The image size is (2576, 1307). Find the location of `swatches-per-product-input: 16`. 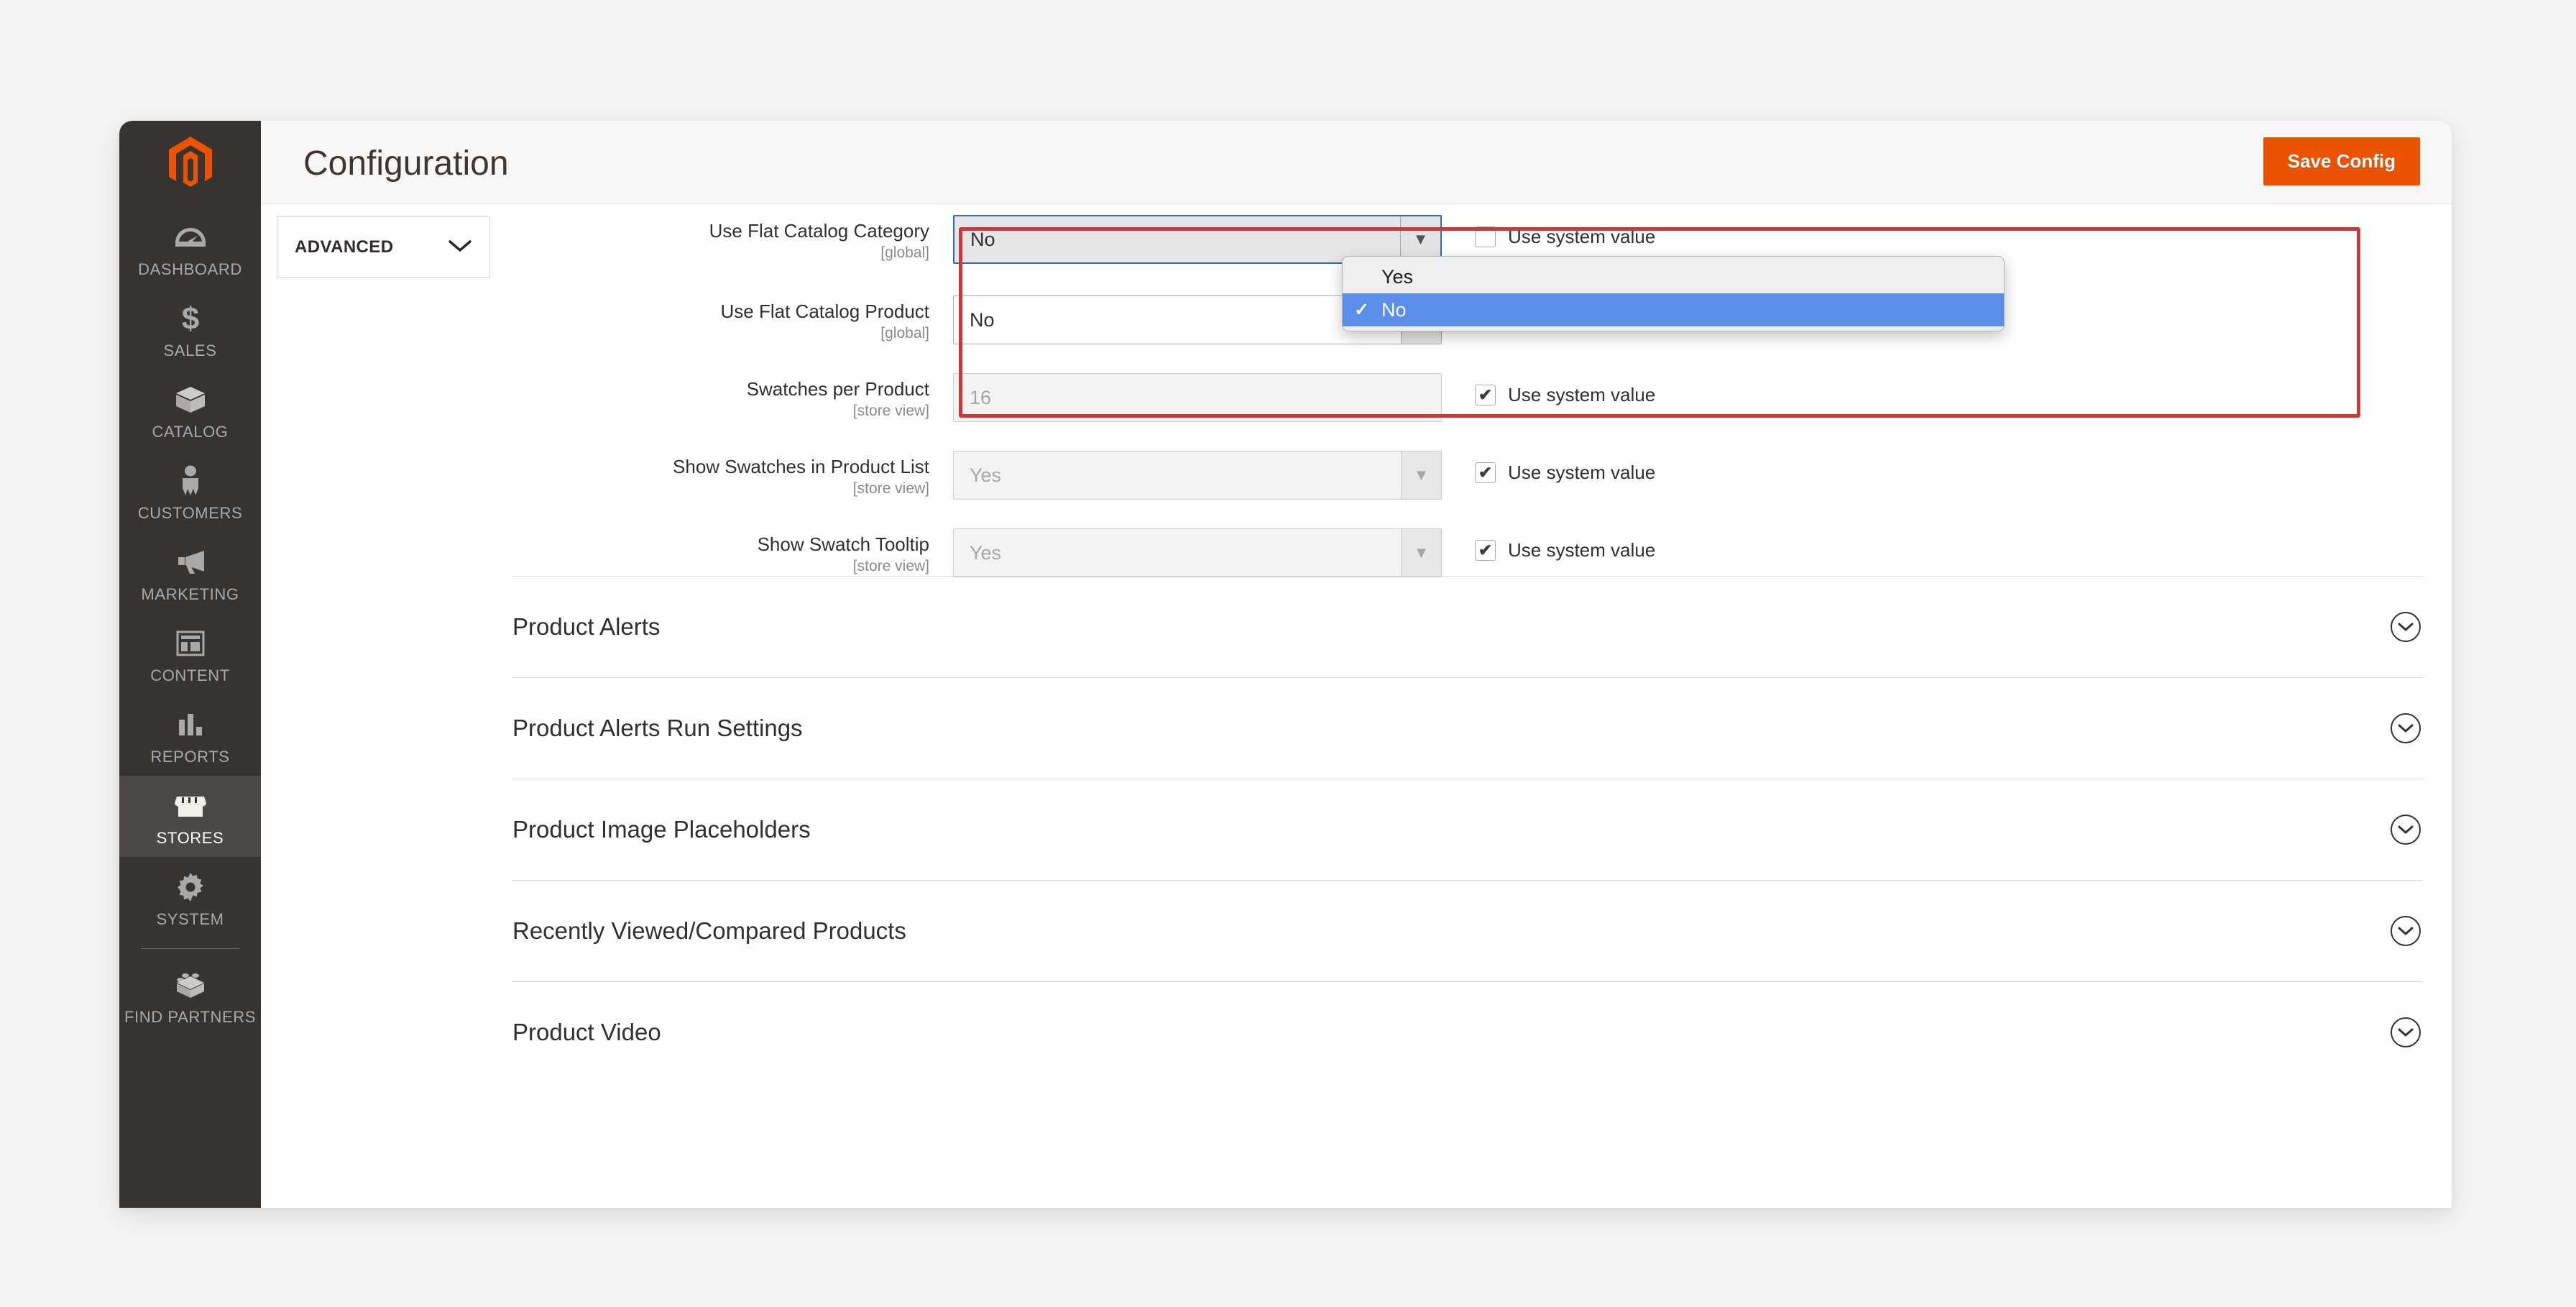

swatches-per-product-input: 16 is located at coordinates (1197, 397).